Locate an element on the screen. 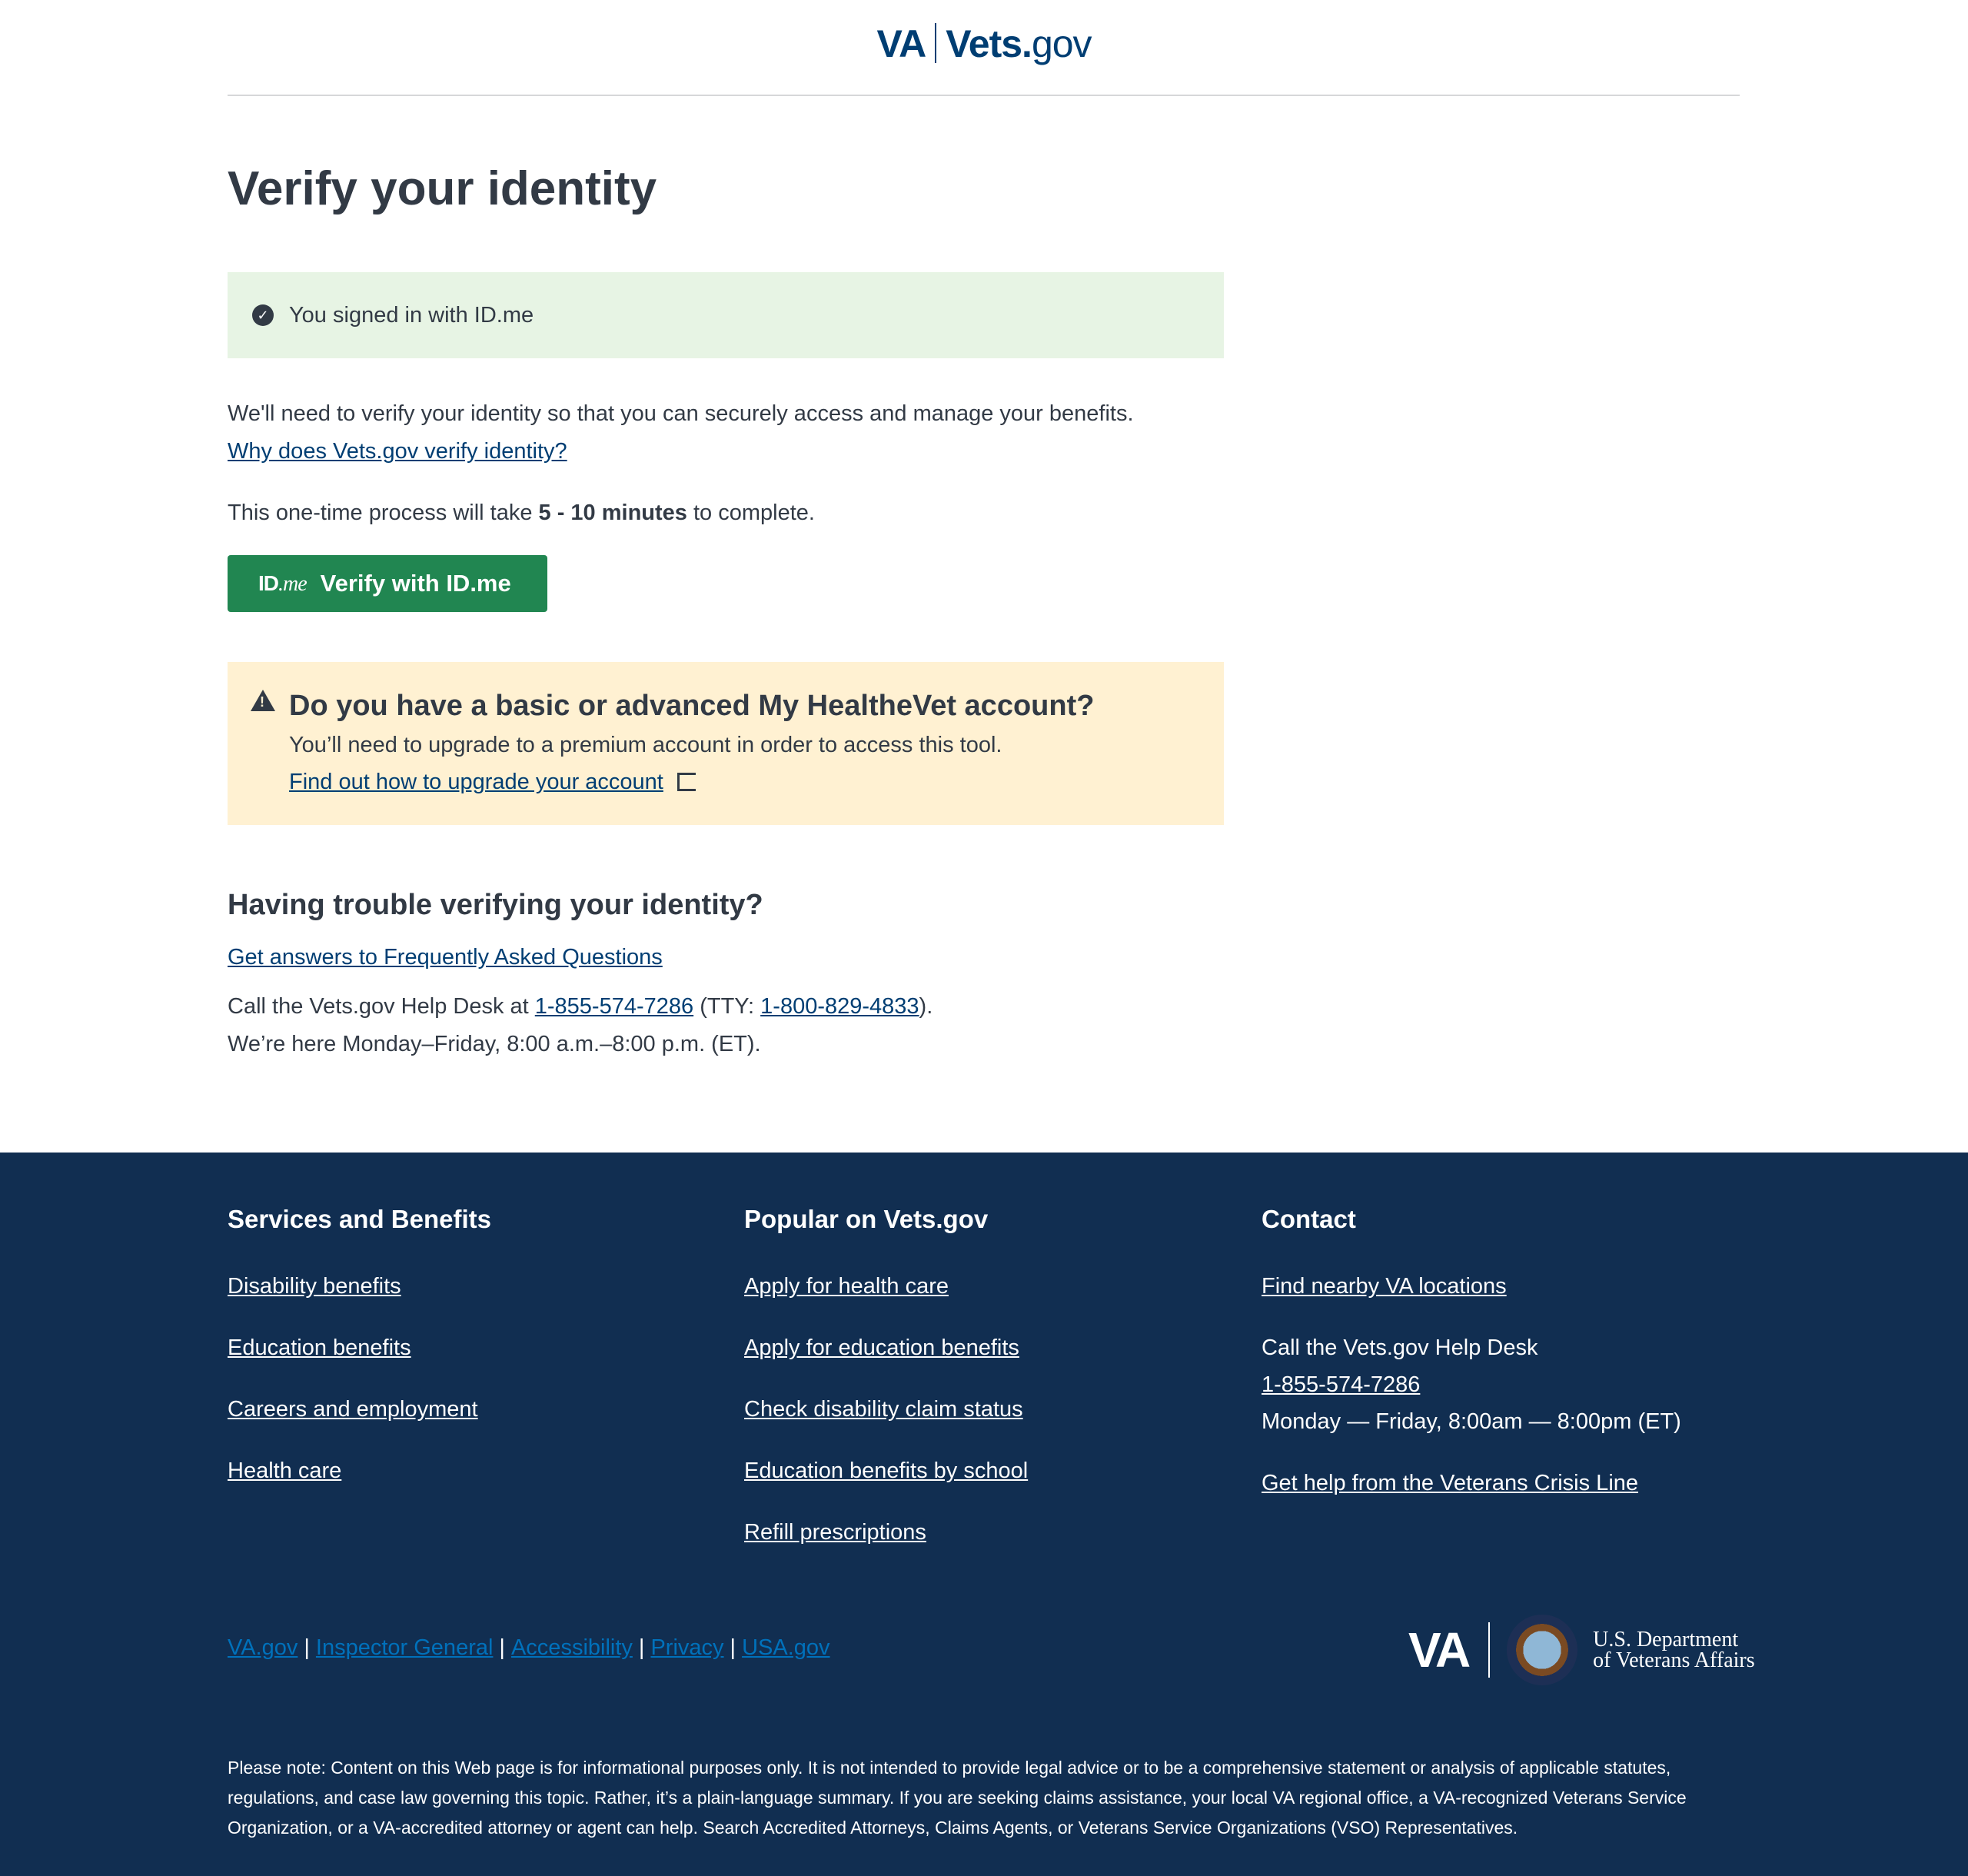 The height and width of the screenshot is (1876, 1968). success-alert: ✓ You signed in with ID.me is located at coordinates (726, 315).